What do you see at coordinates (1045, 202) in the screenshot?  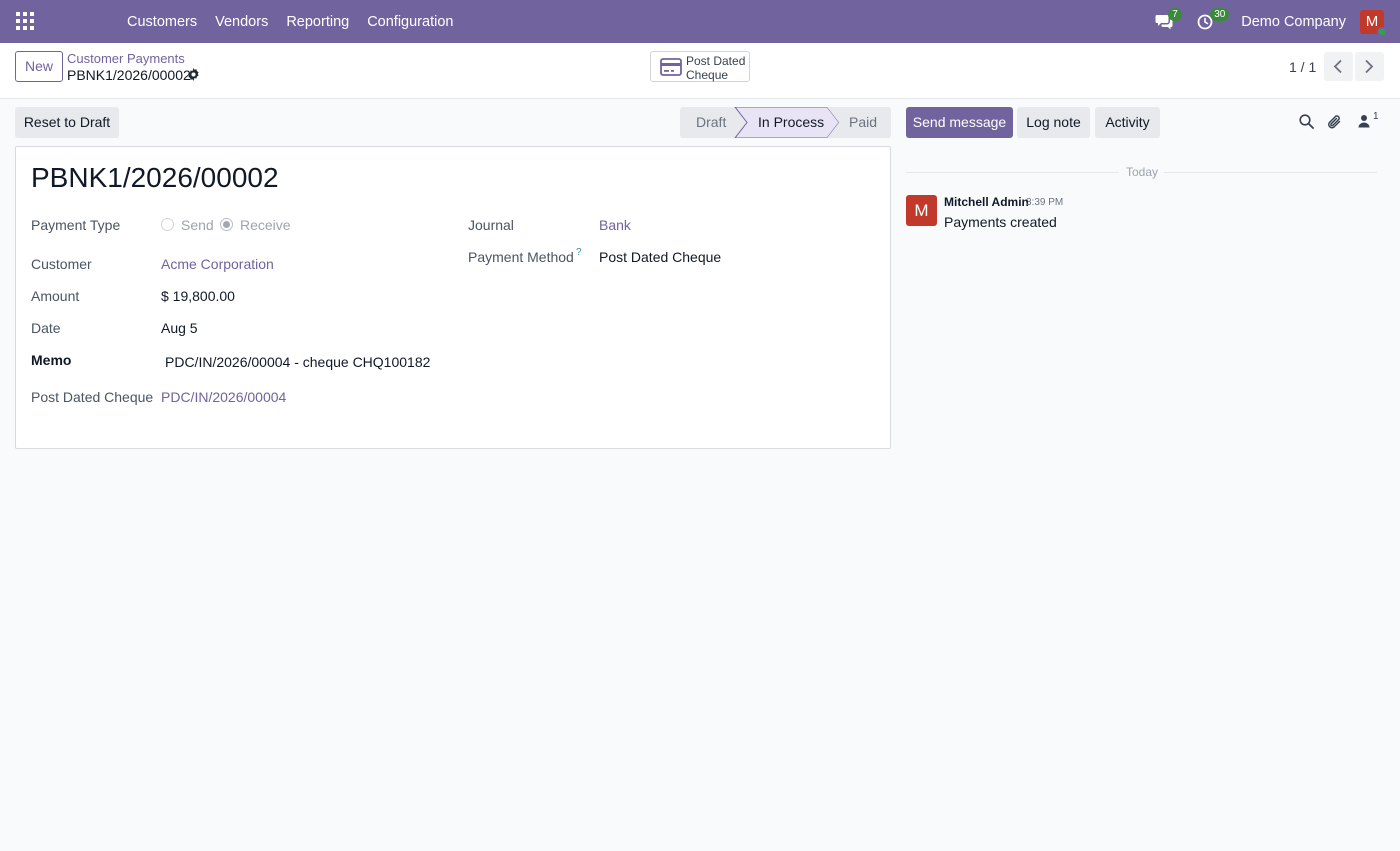 I see `message-time: 3:39 PM` at bounding box center [1045, 202].